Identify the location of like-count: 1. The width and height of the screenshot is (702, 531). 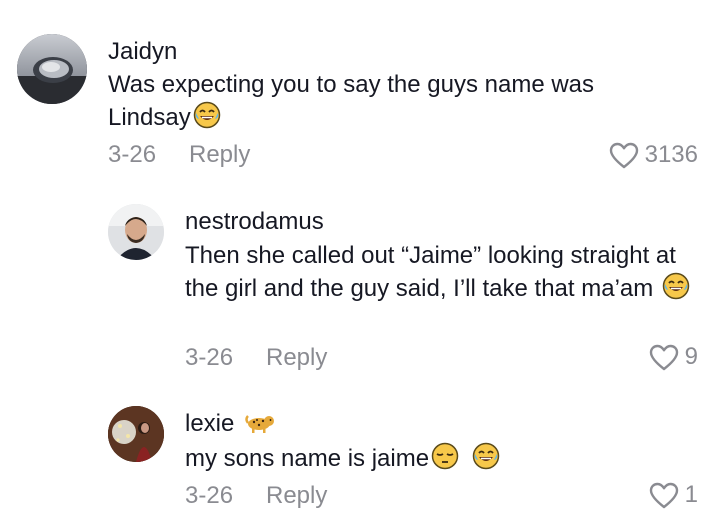
(691, 494).